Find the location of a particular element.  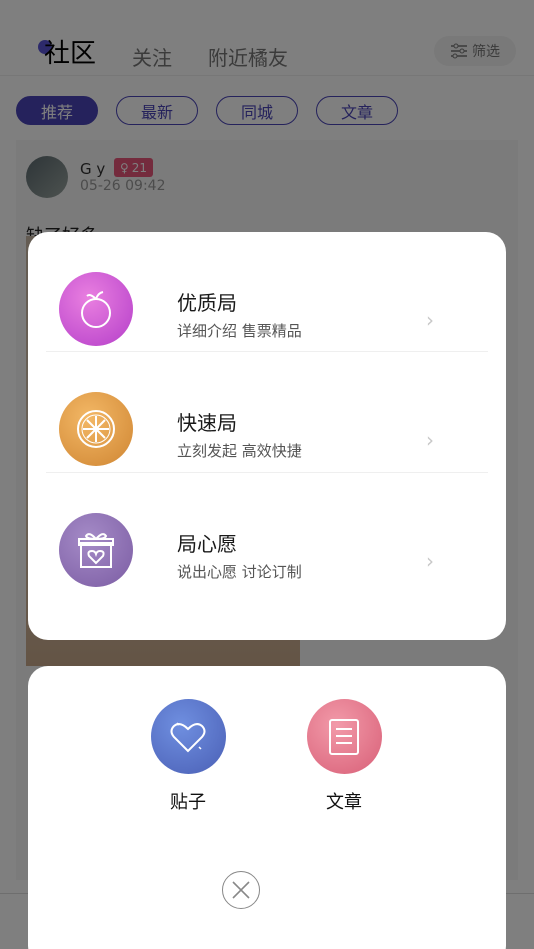

close-button is located at coordinates (241, 890).